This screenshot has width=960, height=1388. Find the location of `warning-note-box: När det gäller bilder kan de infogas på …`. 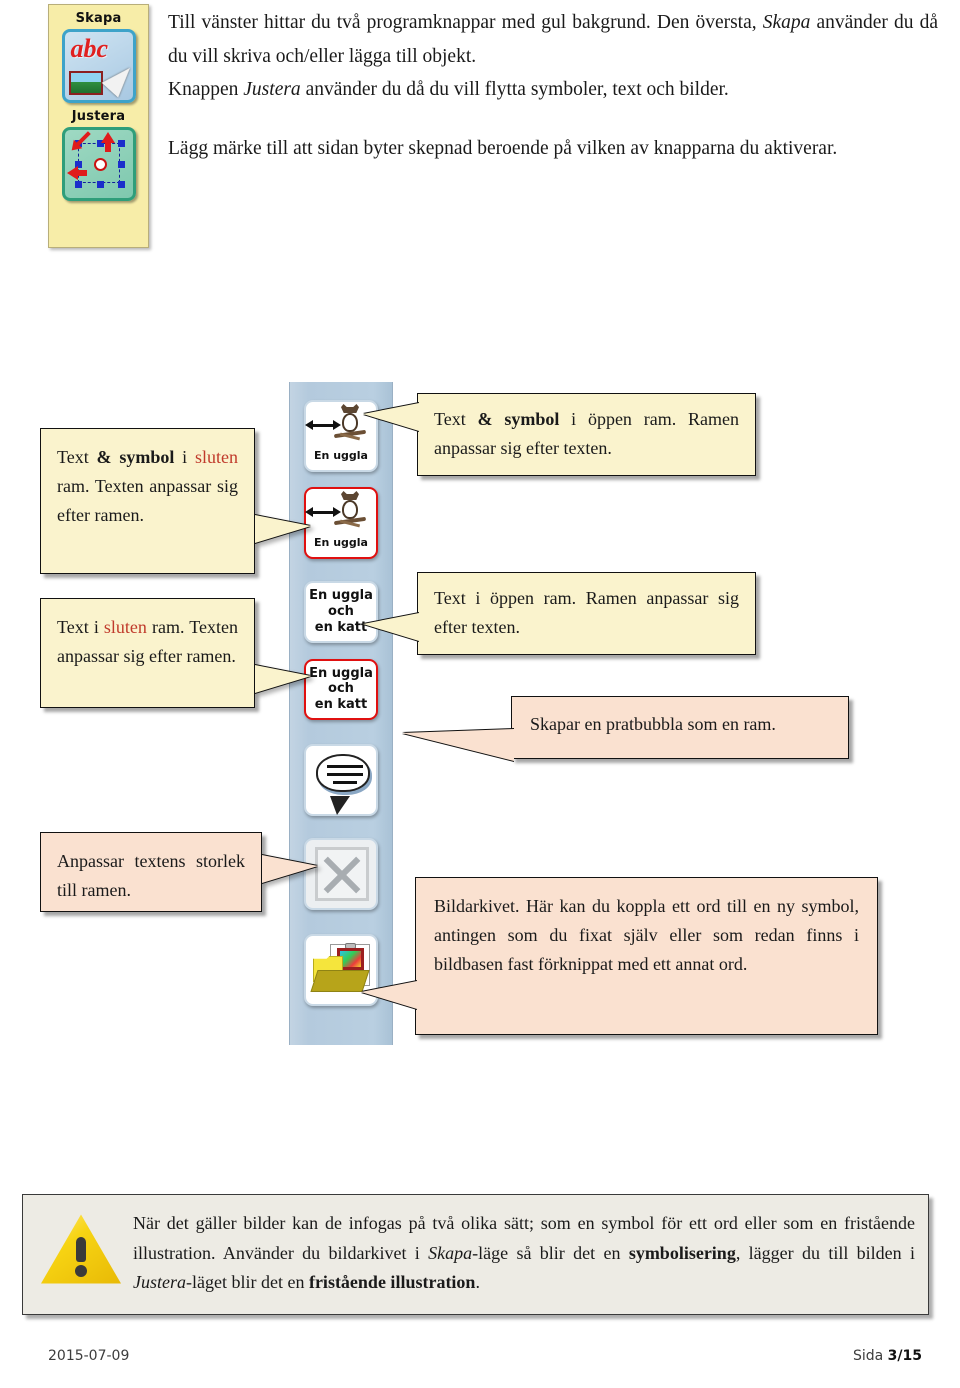

warning-note-box: När det gäller bilder kan de infogas på … is located at coordinates (475, 1254).